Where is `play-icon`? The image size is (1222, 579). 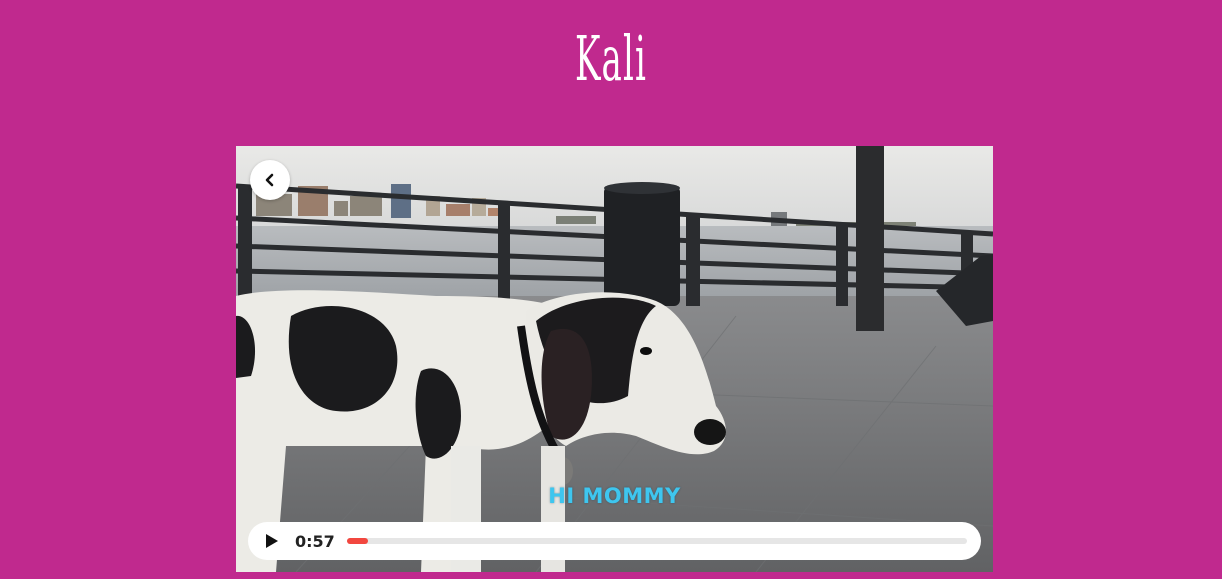
play-icon is located at coordinates (272, 541).